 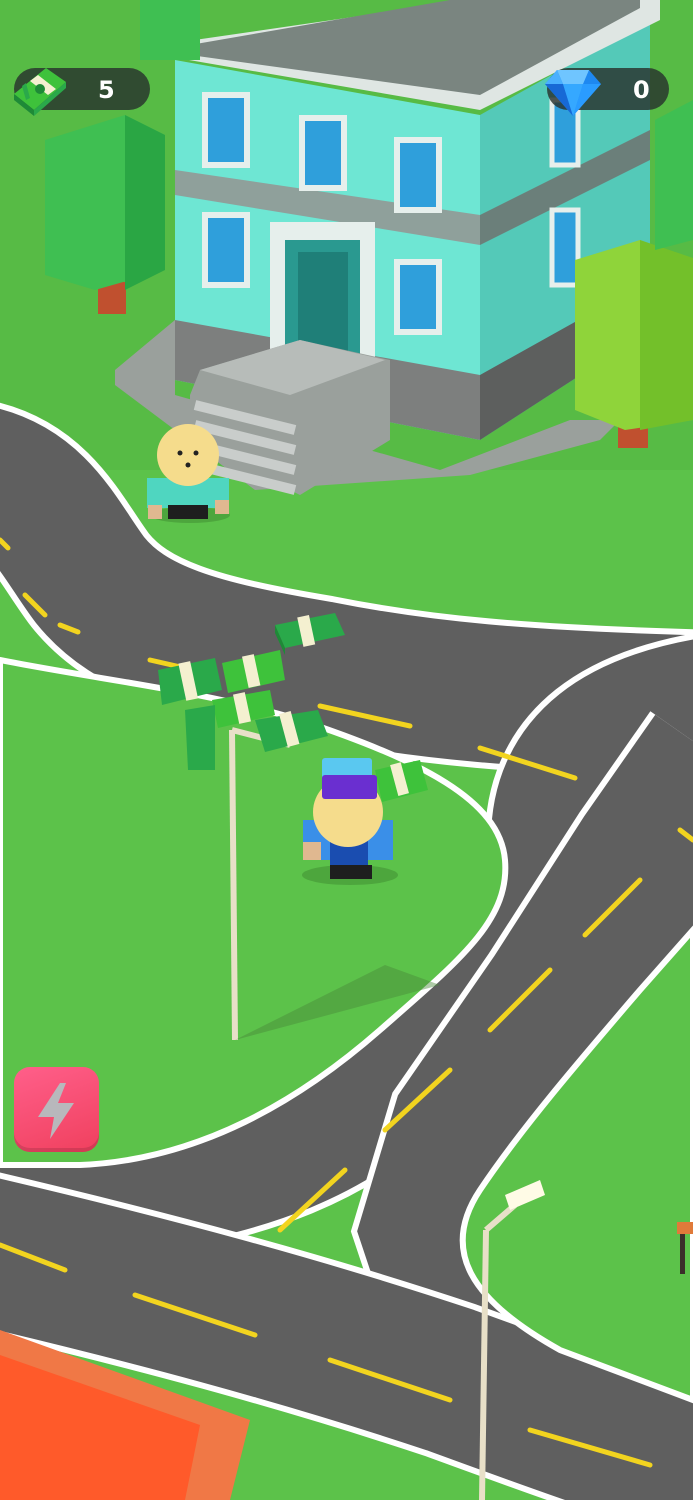 I want to click on tree-top, so click(x=170, y=30).